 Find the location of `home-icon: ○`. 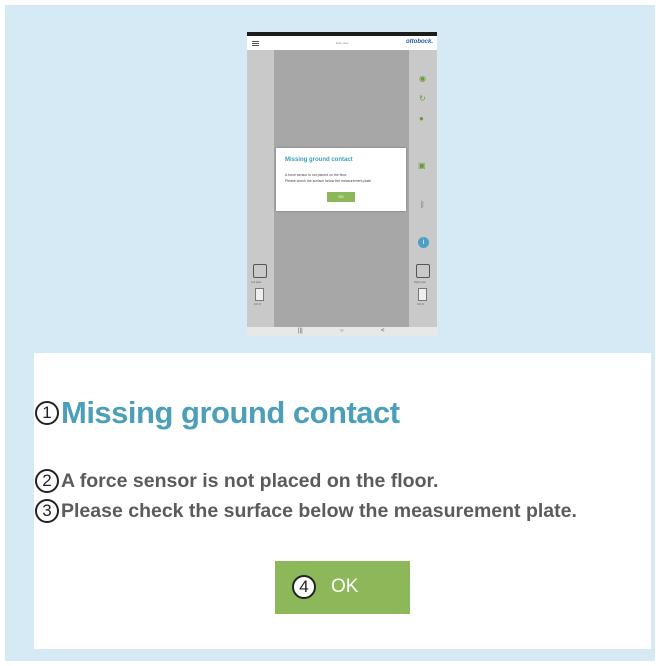

home-icon: ○ is located at coordinates (342, 331).